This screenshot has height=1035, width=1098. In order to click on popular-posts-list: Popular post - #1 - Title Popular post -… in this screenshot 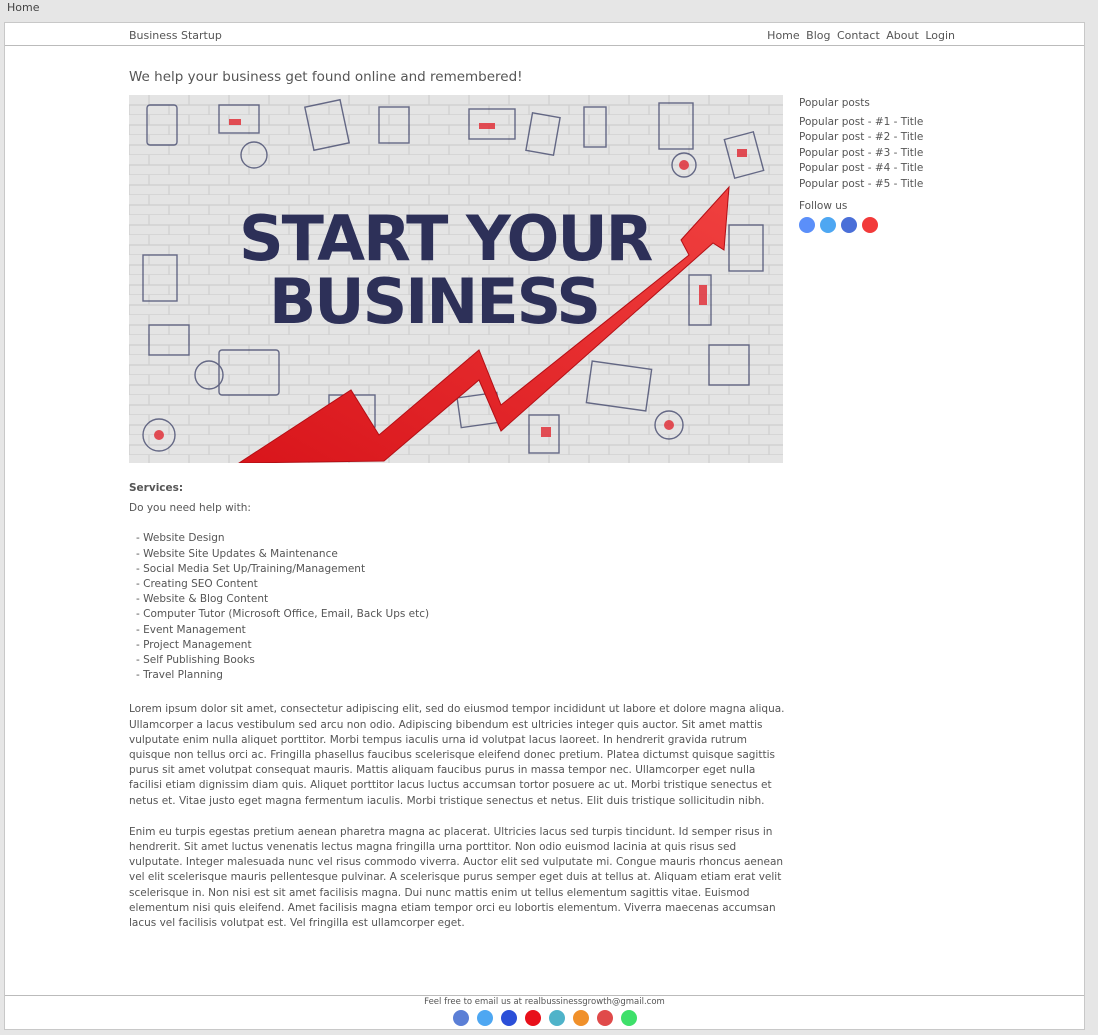, I will do `click(899, 153)`.